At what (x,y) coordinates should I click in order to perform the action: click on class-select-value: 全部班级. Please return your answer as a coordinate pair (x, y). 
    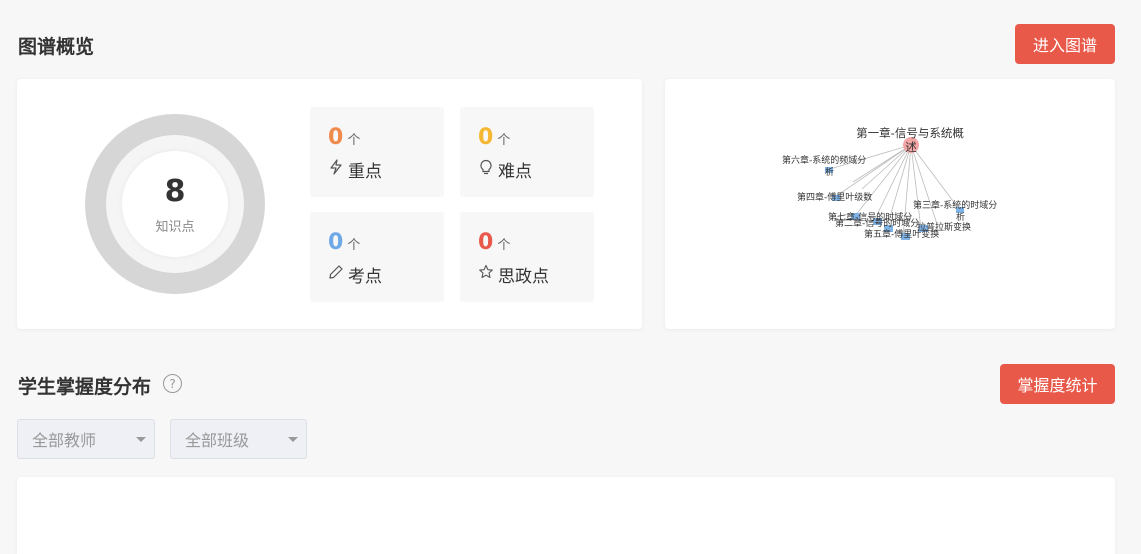
    Looking at the image, I should click on (217, 440).